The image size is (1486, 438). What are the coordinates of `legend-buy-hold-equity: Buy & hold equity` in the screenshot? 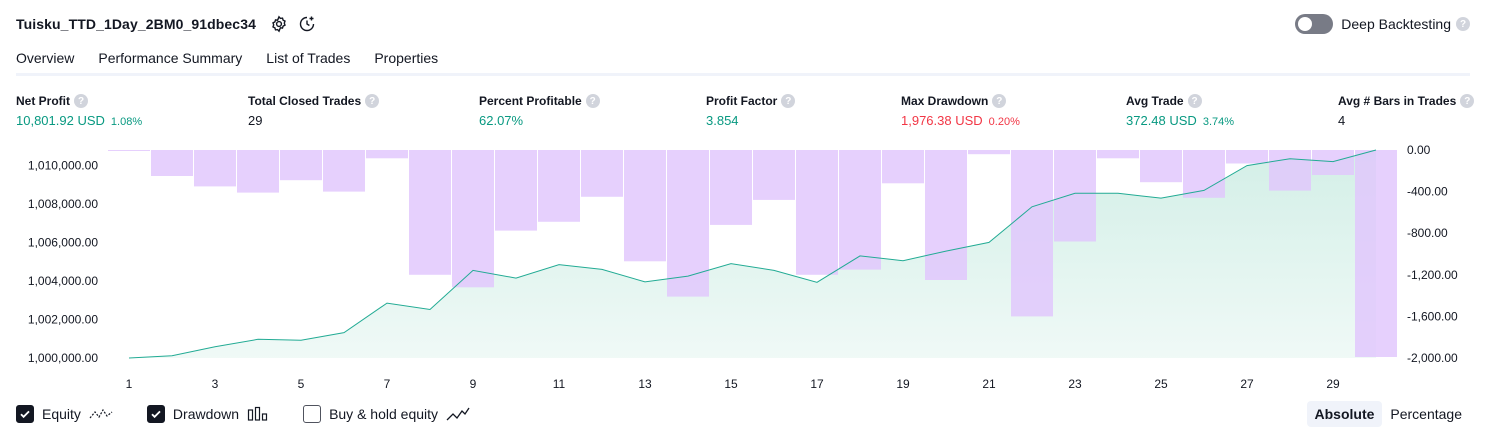 It's located at (386, 414).